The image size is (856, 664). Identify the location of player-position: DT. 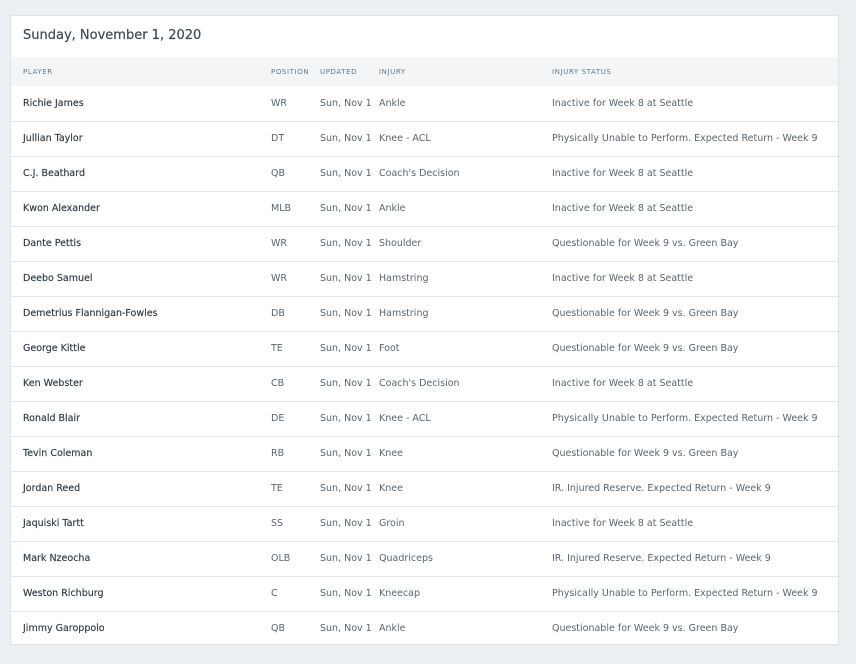
(278, 138).